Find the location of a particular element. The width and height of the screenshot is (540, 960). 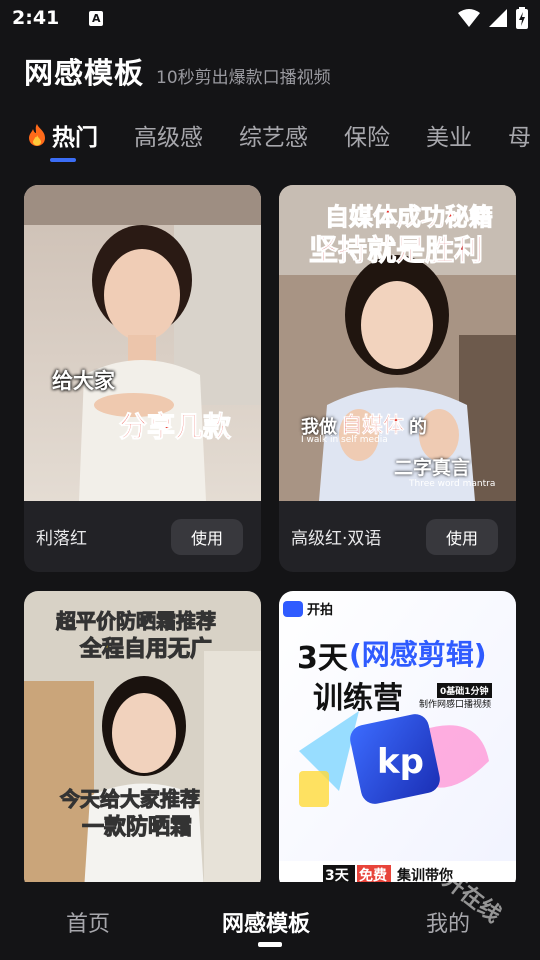

overlay-text: 今天给大家推荐 is located at coordinates (130, 799).